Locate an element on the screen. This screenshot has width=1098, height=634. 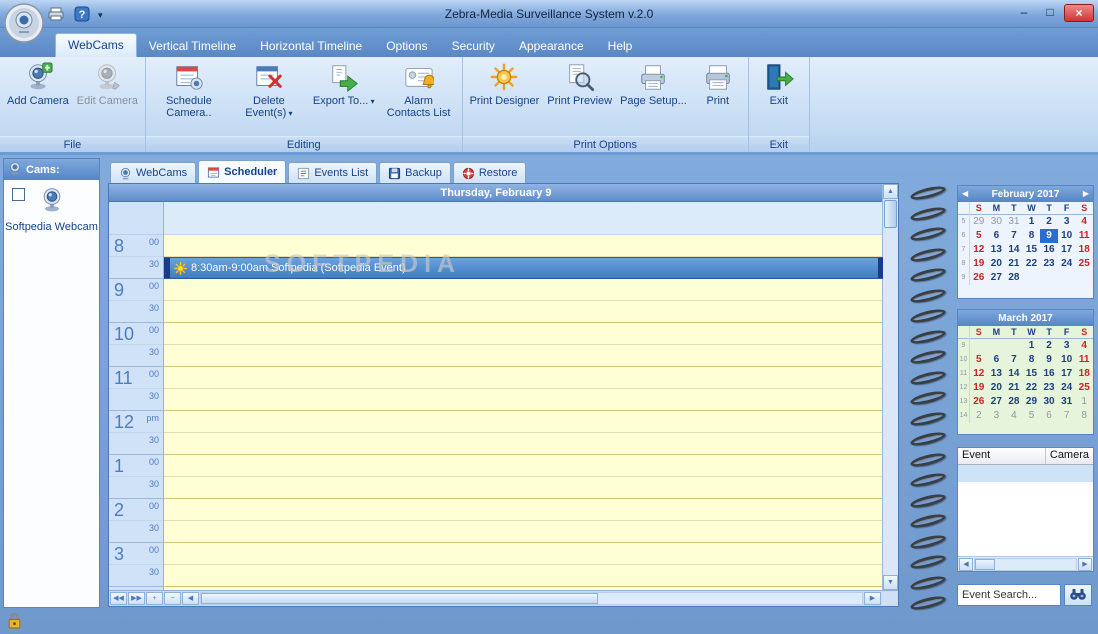
calendar-day: 24 is located at coordinates (1067, 264).